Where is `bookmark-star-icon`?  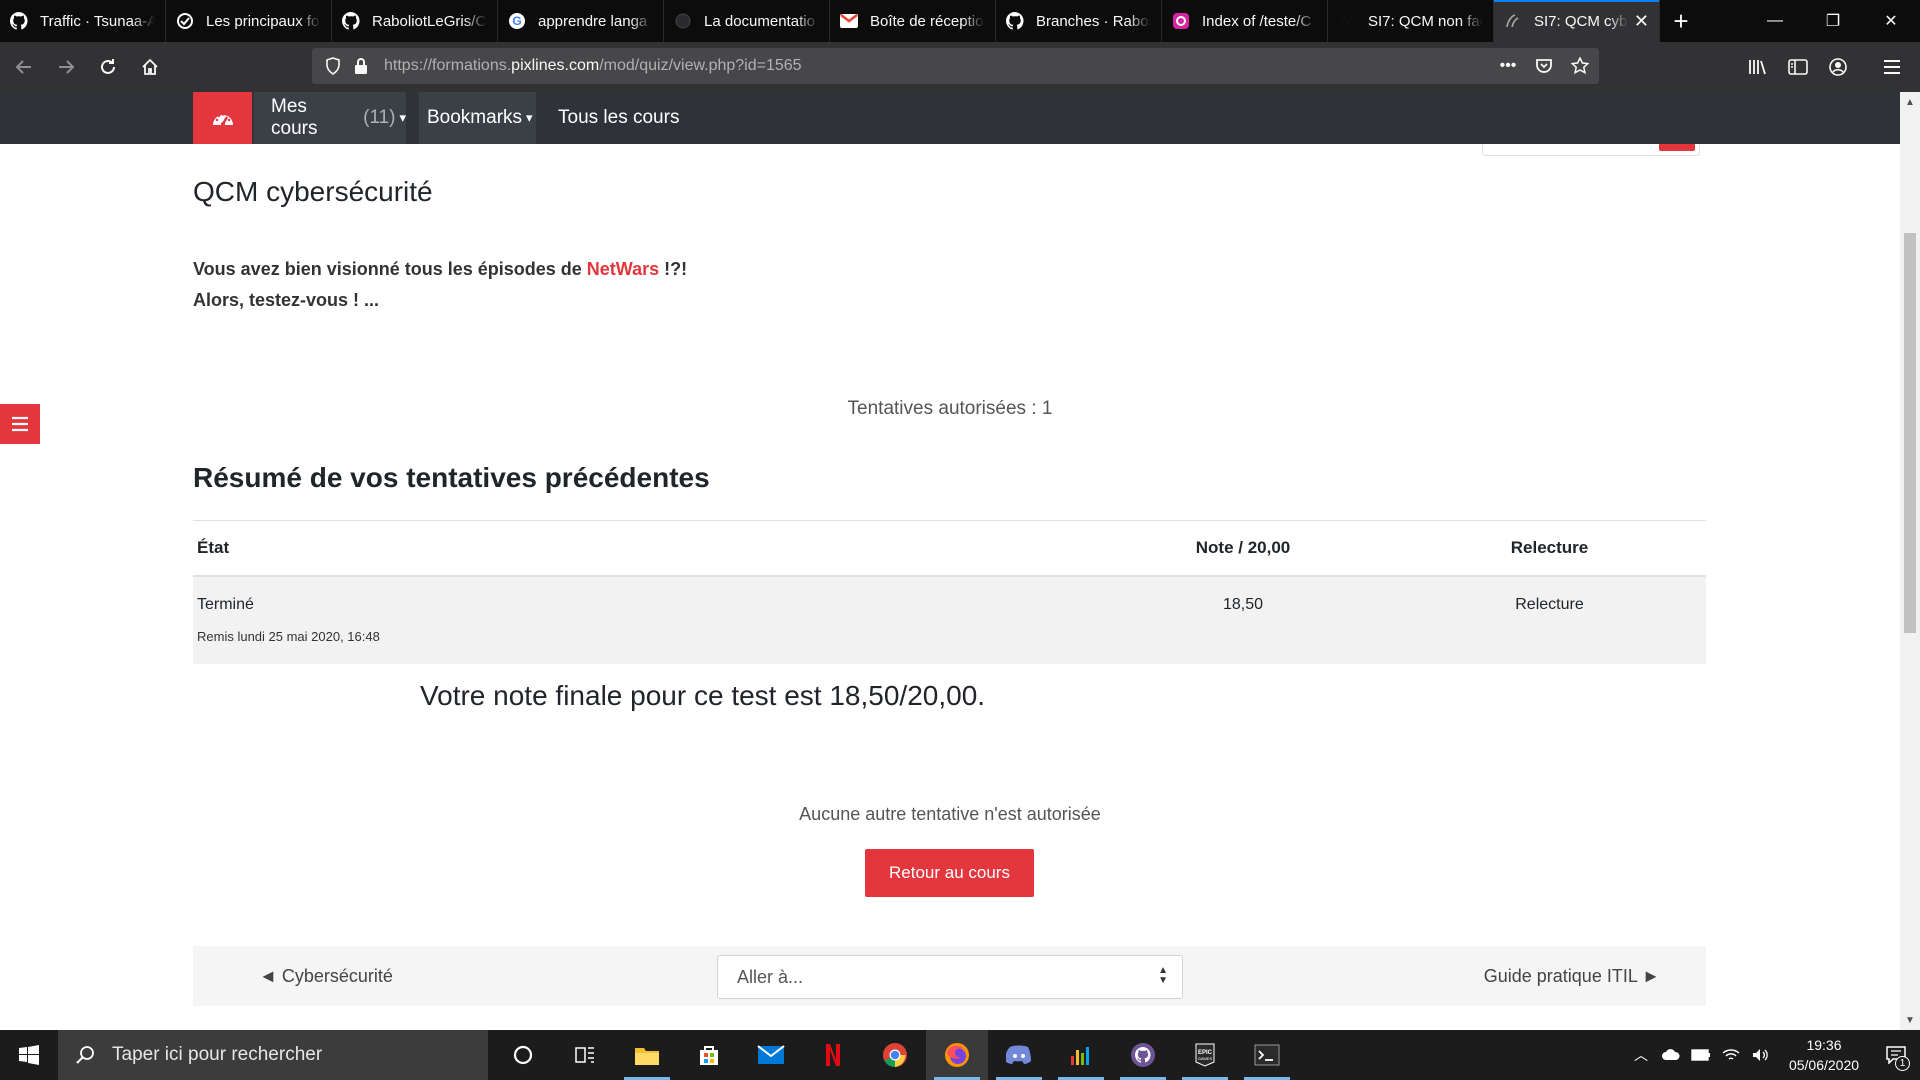 bookmark-star-icon is located at coordinates (1580, 66).